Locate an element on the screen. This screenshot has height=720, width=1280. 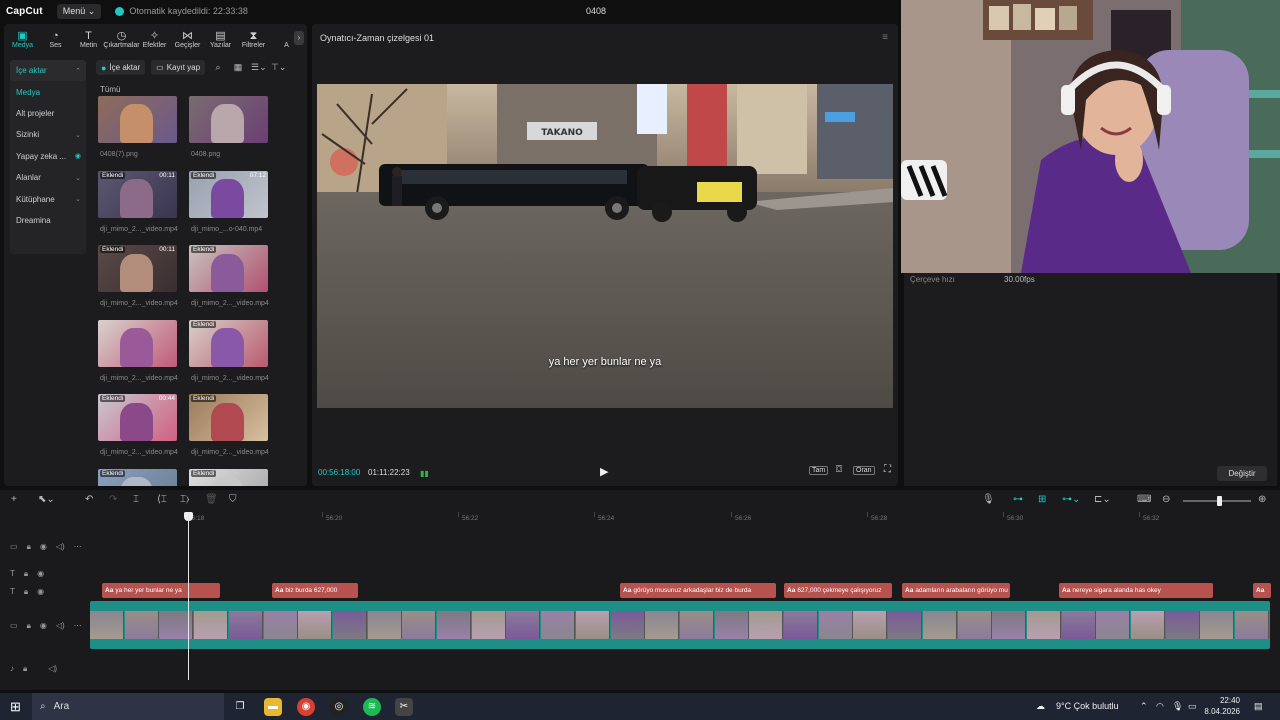
menu-button: Menü ⌄ is located at coordinates (79, 11).